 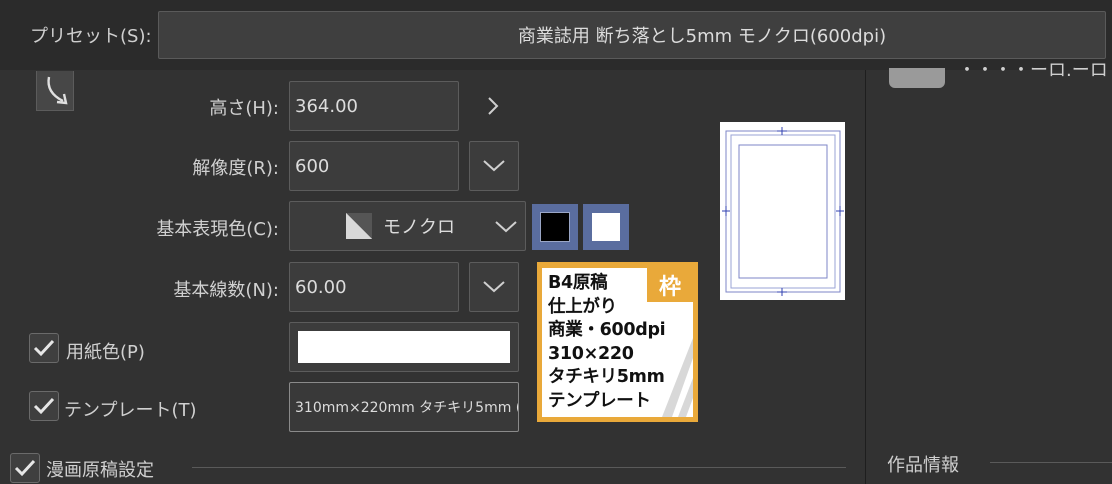 What do you see at coordinates (917, 78) in the screenshot?
I see `right-panel-button` at bounding box center [917, 78].